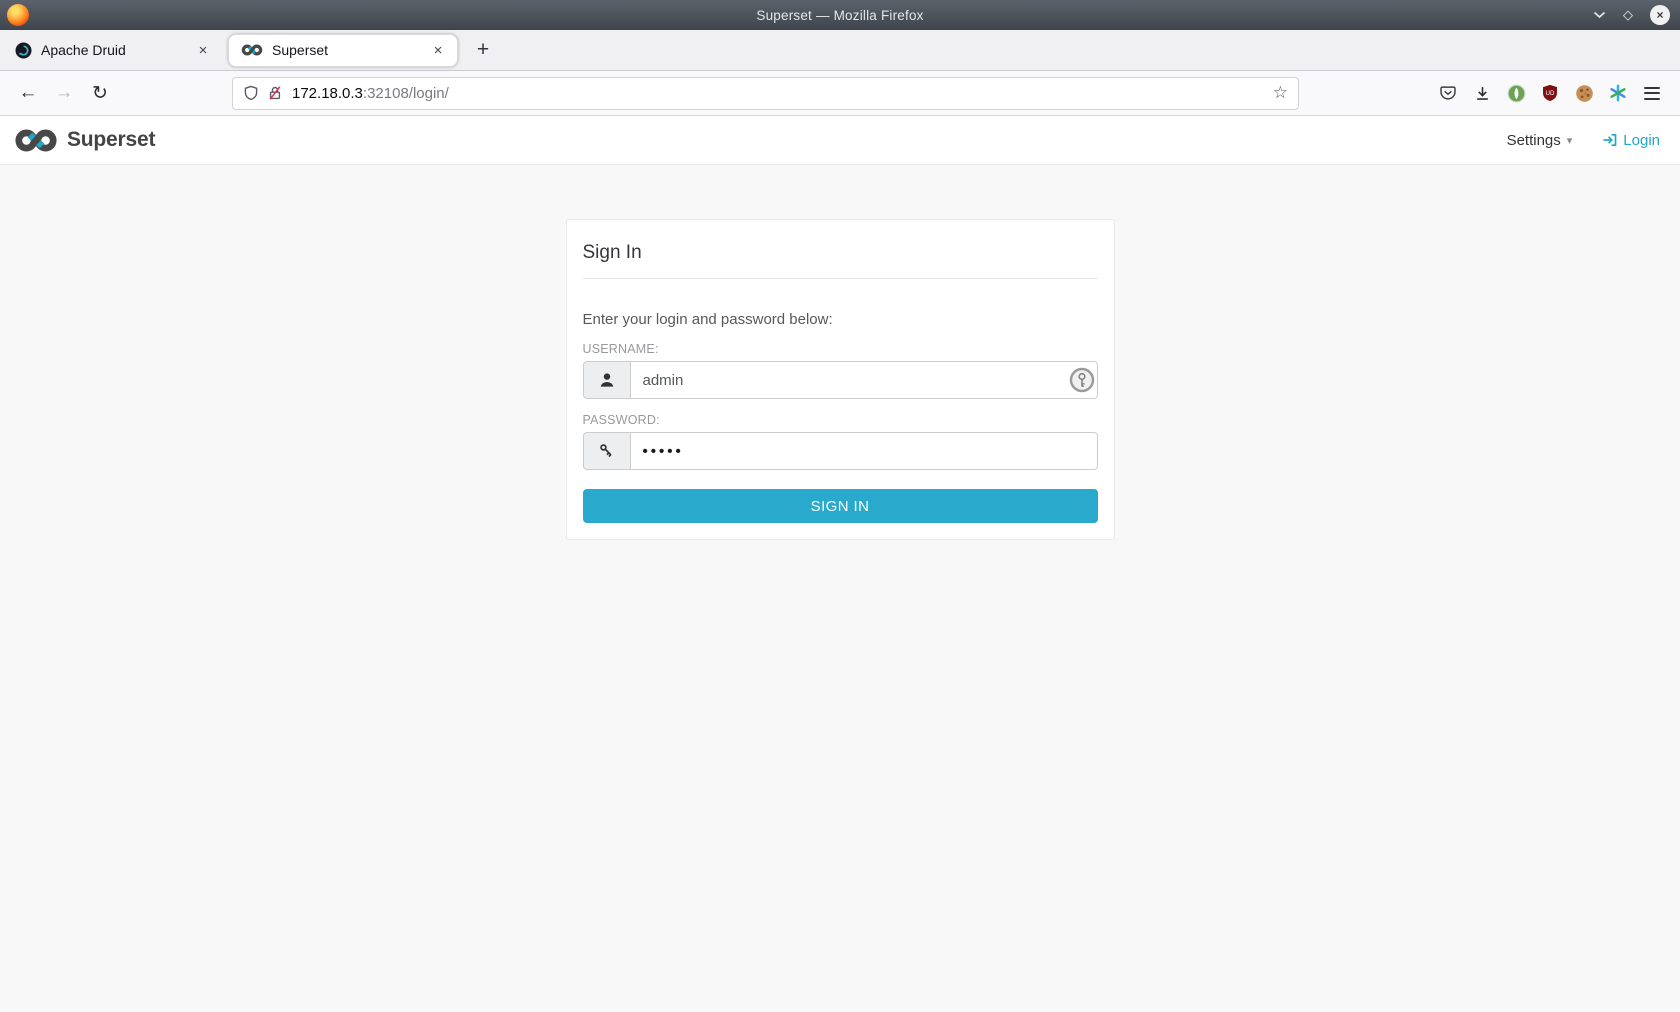 This screenshot has height=1012, width=1680. I want to click on window-controls: ◇ ×, so click(1631, 15).